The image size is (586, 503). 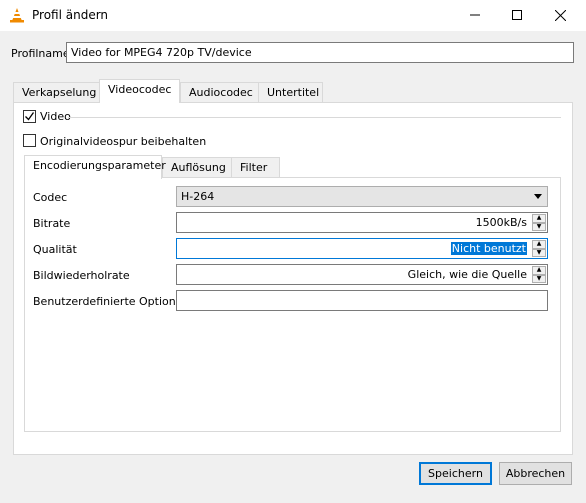 I want to click on quality-spinbox: Nicht benutzt ▲ ▼, so click(x=362, y=248).